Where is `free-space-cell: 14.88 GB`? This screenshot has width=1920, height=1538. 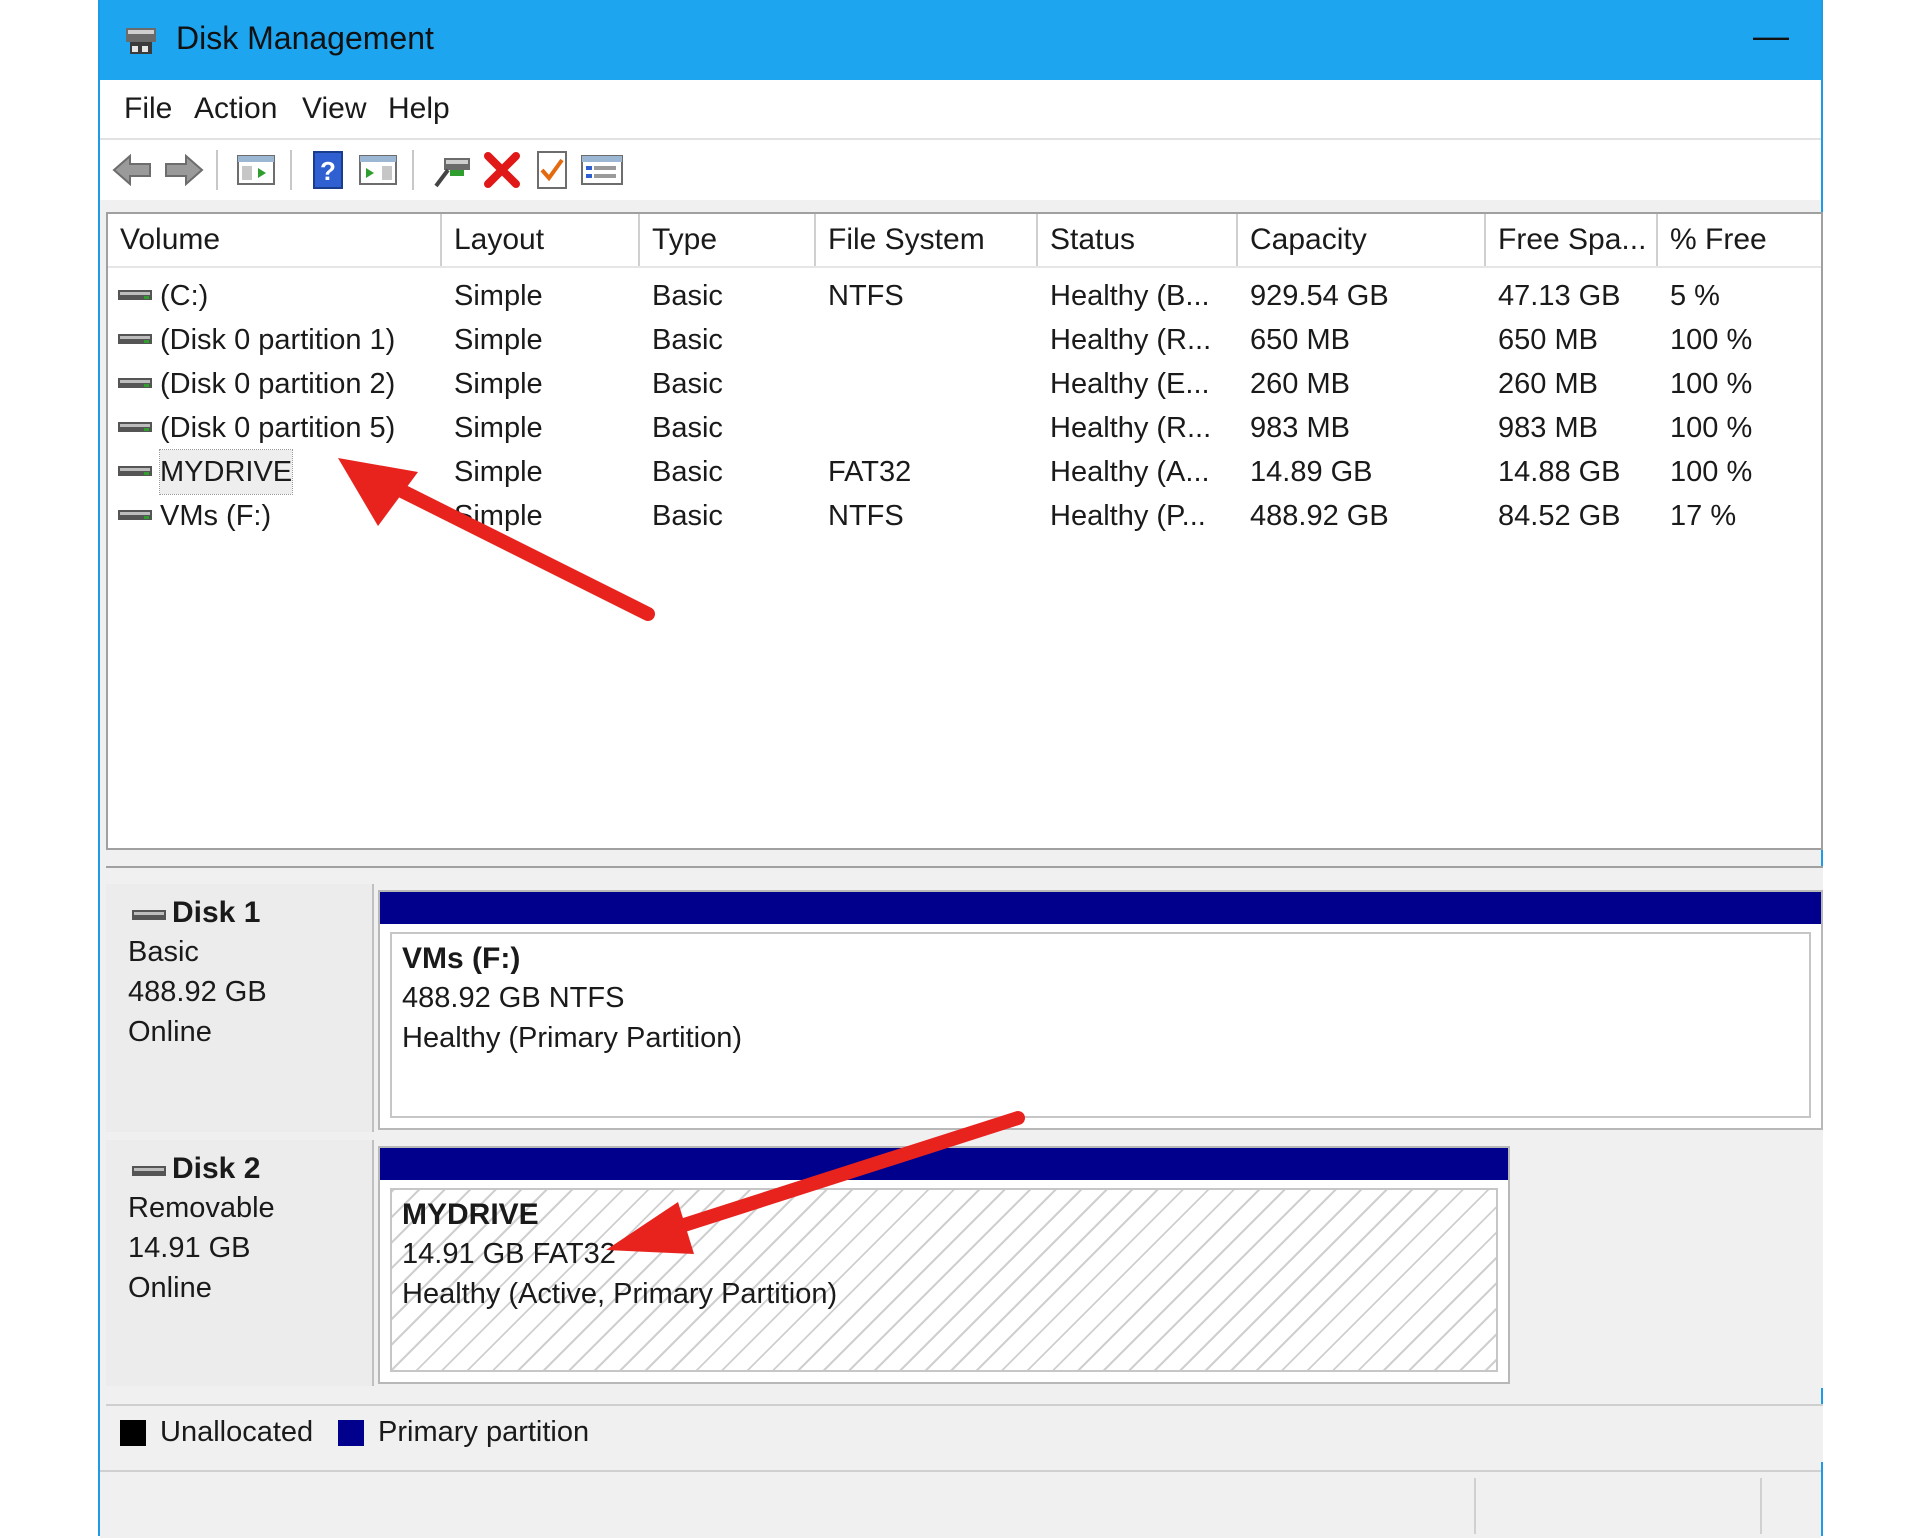
free-space-cell: 14.88 GB is located at coordinates (1559, 472).